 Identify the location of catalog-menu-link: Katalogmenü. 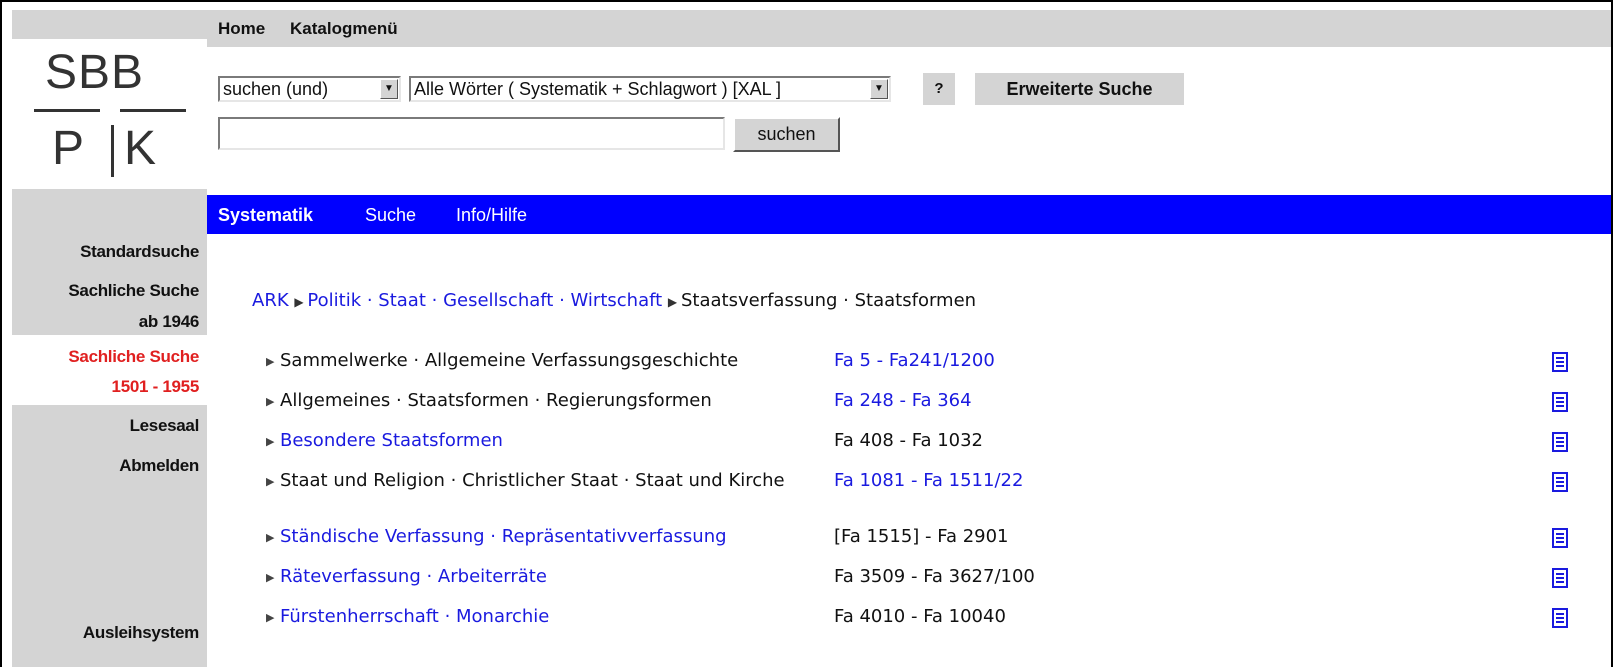
(344, 29).